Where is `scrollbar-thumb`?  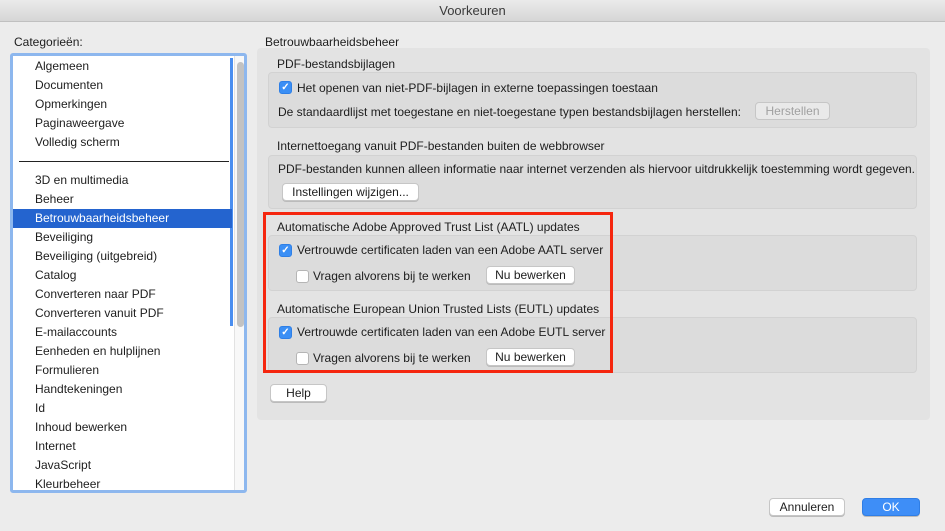
scrollbar-thumb is located at coordinates (240, 194).